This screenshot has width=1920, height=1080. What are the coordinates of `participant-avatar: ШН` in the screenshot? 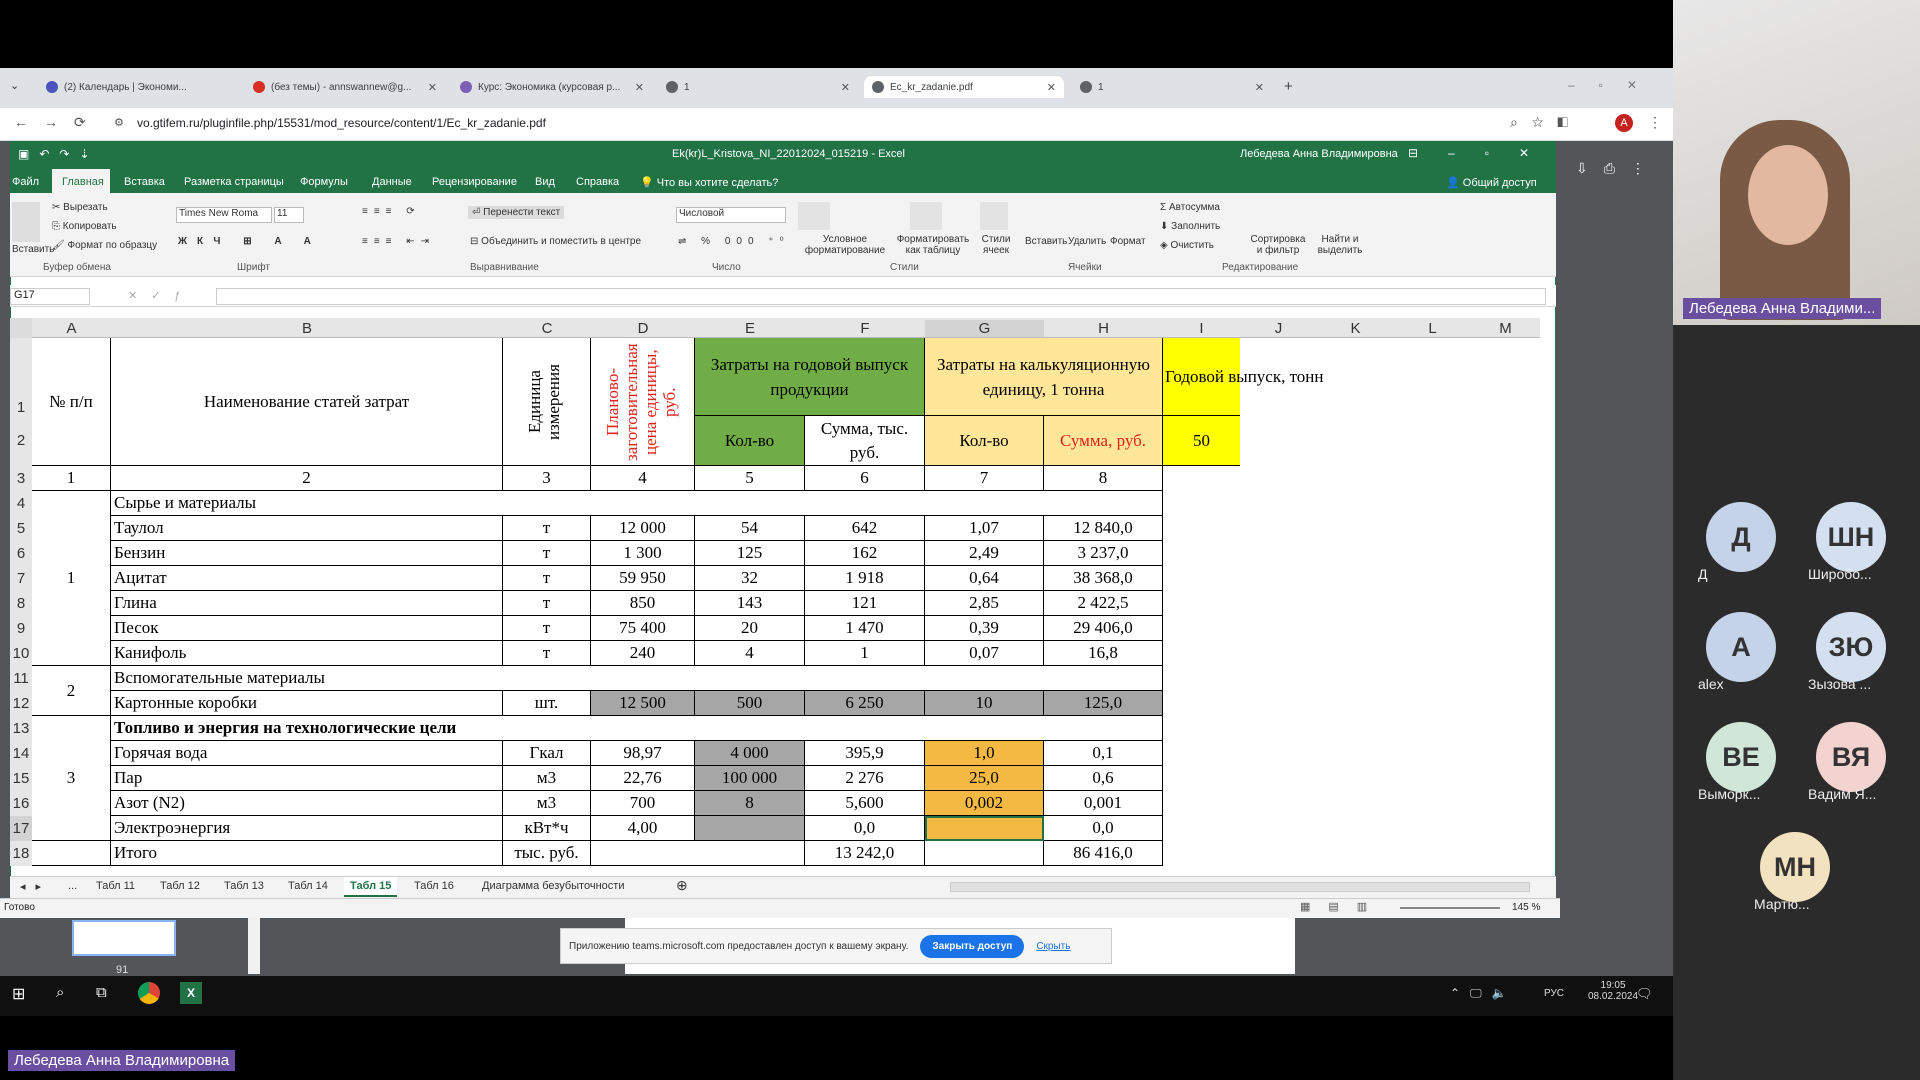 It's located at (1851, 537).